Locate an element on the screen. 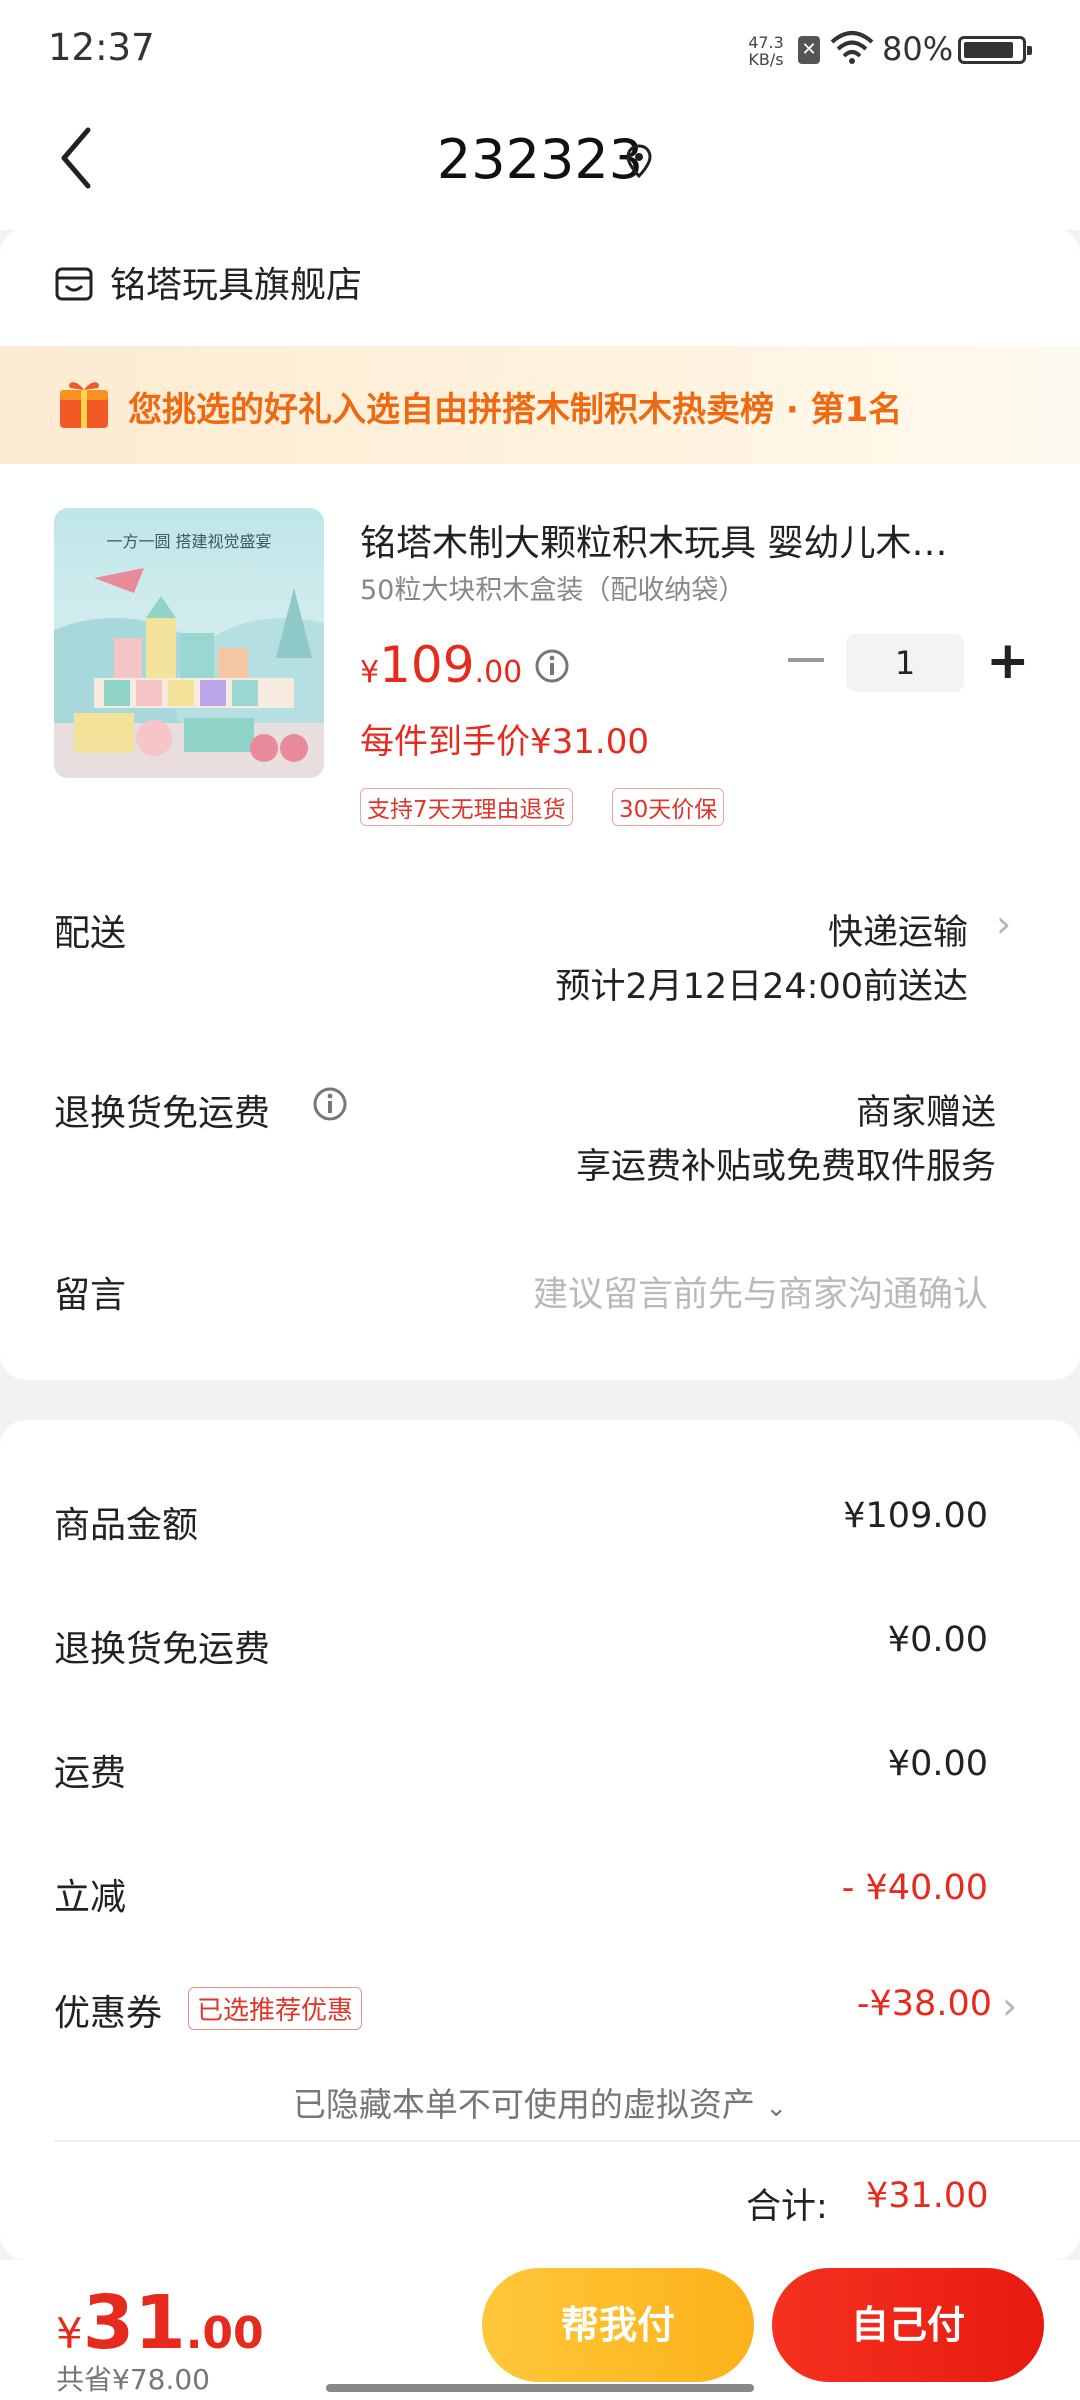  price-integer: 109 is located at coordinates (427, 665).